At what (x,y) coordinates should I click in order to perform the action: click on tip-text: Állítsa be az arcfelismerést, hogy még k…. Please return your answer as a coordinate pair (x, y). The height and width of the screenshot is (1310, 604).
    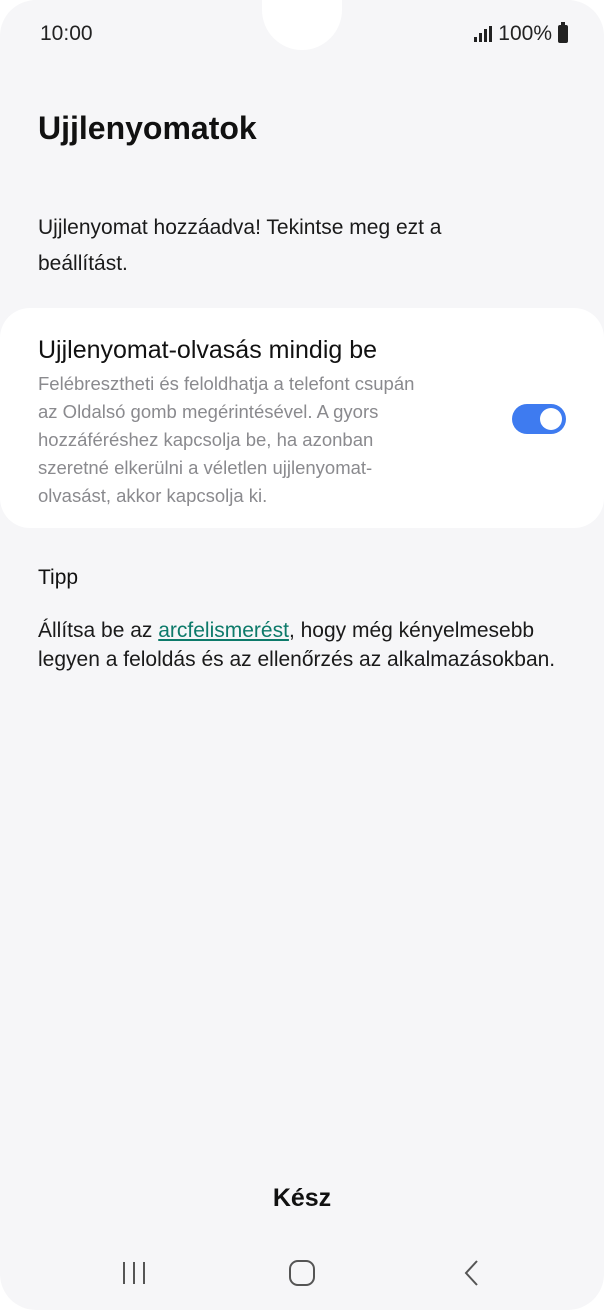
    Looking at the image, I should click on (303, 645).